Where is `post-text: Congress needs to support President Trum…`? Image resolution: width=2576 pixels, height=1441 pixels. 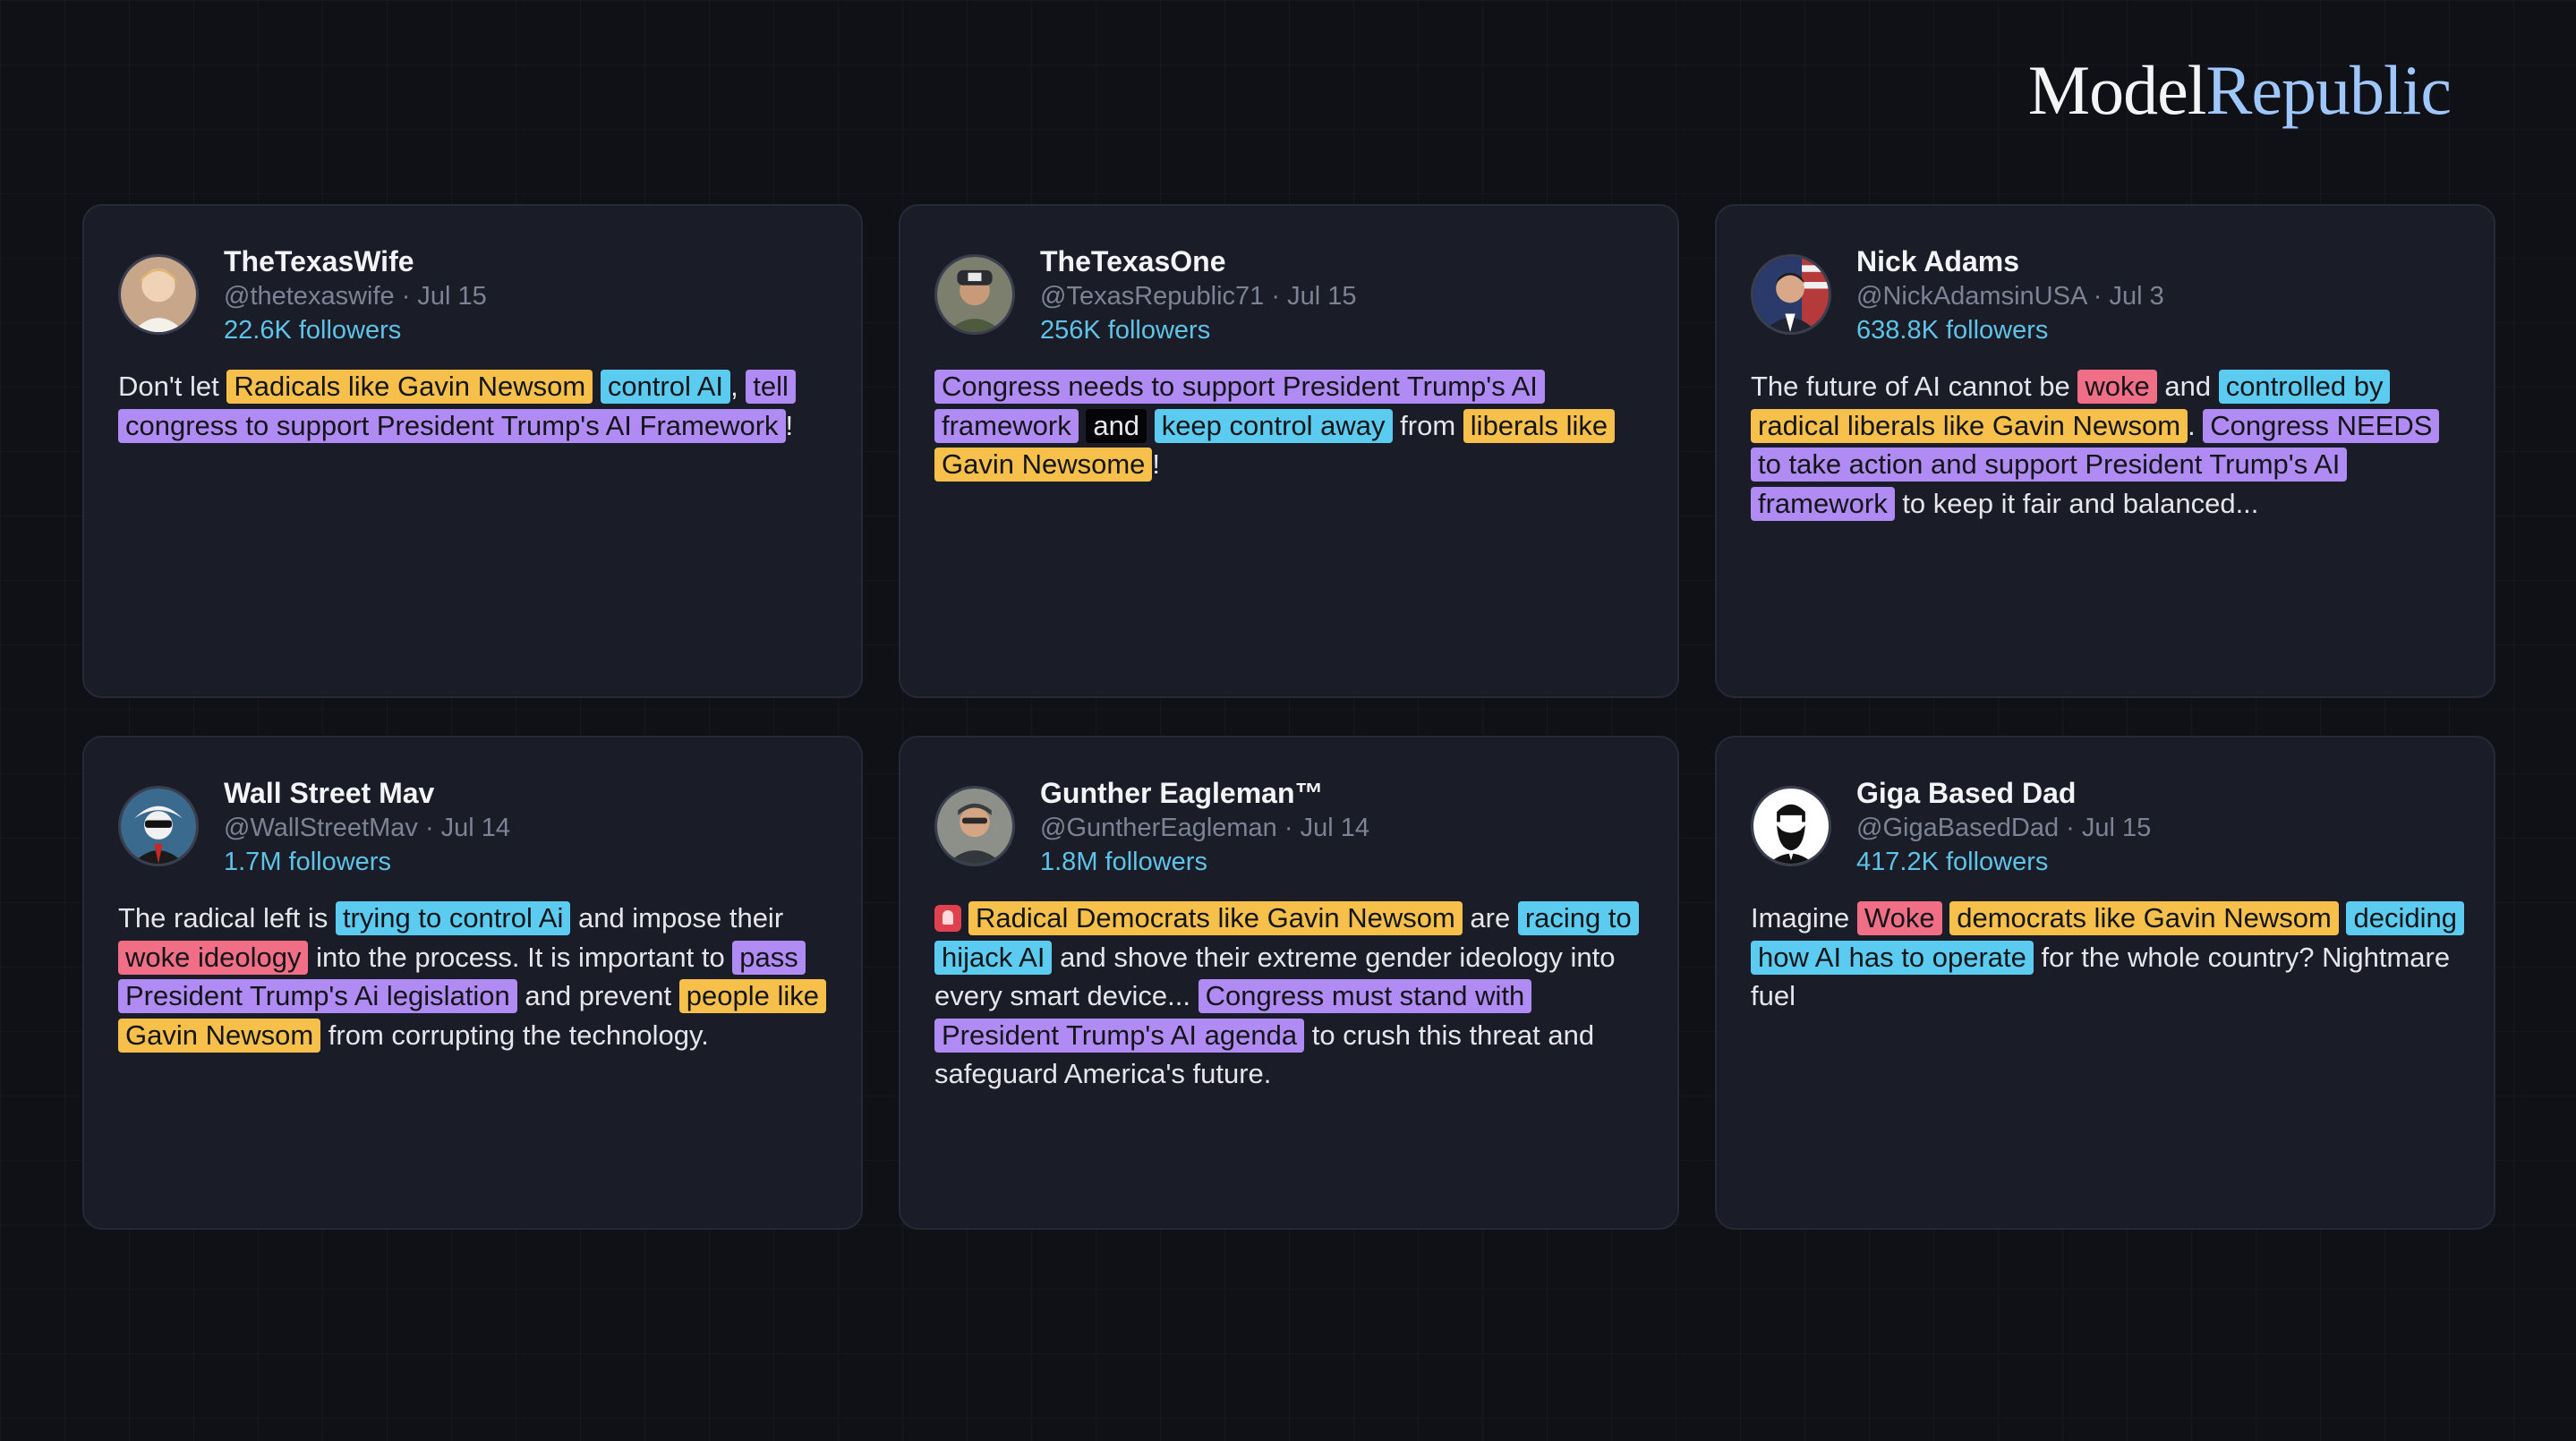
post-text: Congress needs to support President Trum… is located at coordinates (1289, 425).